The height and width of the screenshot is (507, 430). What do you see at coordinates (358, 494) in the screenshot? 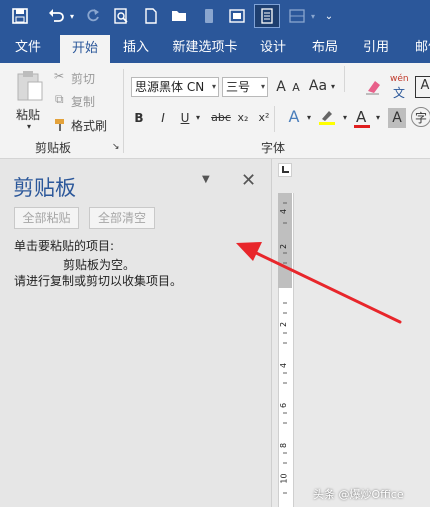
I see `watermark: 头条 @爆炒Office` at bounding box center [358, 494].